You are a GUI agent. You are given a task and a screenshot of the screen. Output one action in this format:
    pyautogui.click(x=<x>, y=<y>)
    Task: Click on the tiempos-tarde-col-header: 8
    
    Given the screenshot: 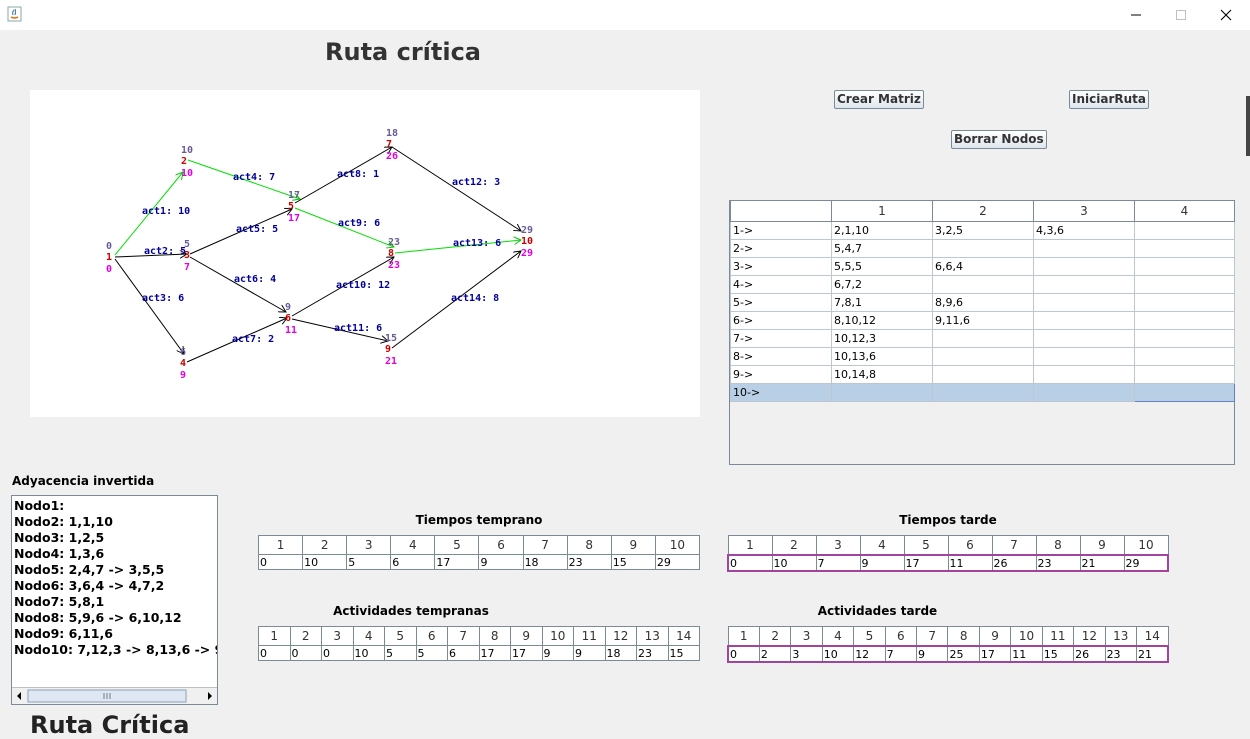 What is the action you would take?
    pyautogui.click(x=1058, y=545)
    